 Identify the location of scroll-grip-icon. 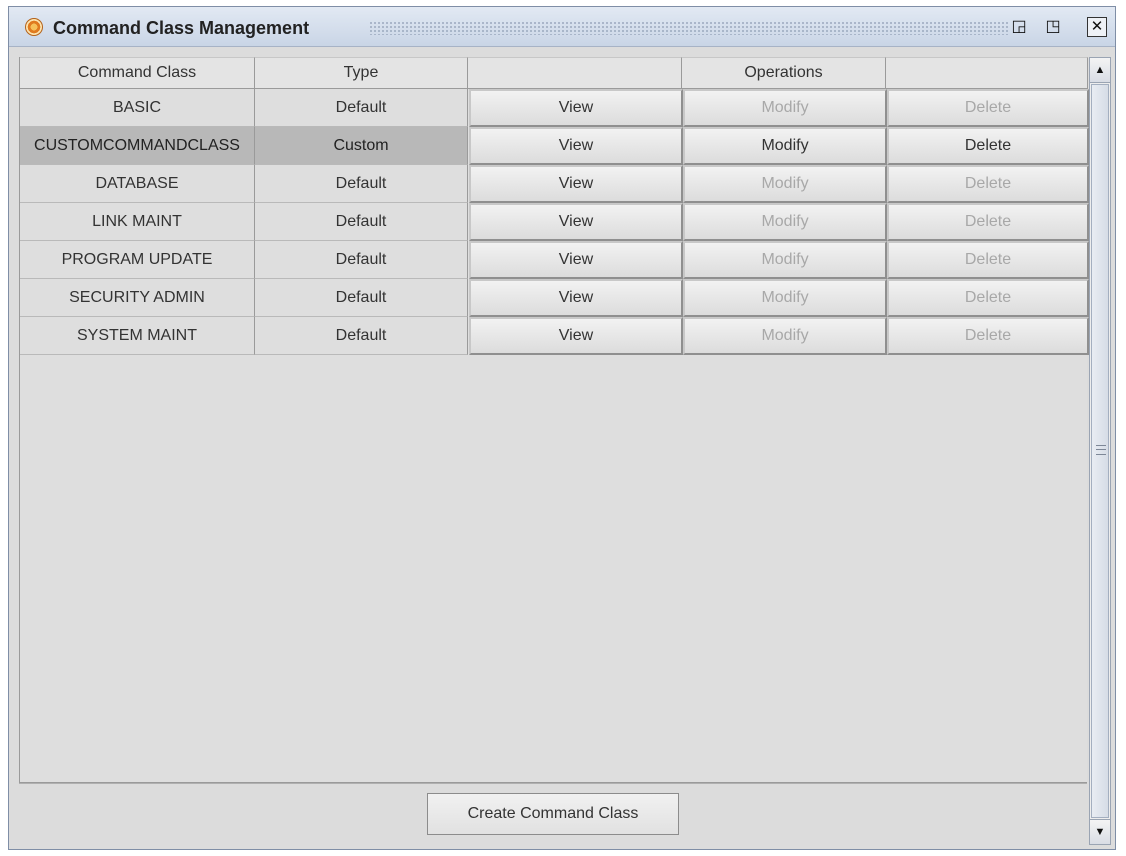
(1101, 450).